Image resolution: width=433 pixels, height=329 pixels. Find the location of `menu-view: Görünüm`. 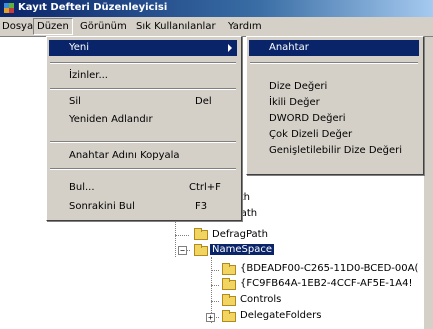

menu-view: Görünüm is located at coordinates (103, 26).